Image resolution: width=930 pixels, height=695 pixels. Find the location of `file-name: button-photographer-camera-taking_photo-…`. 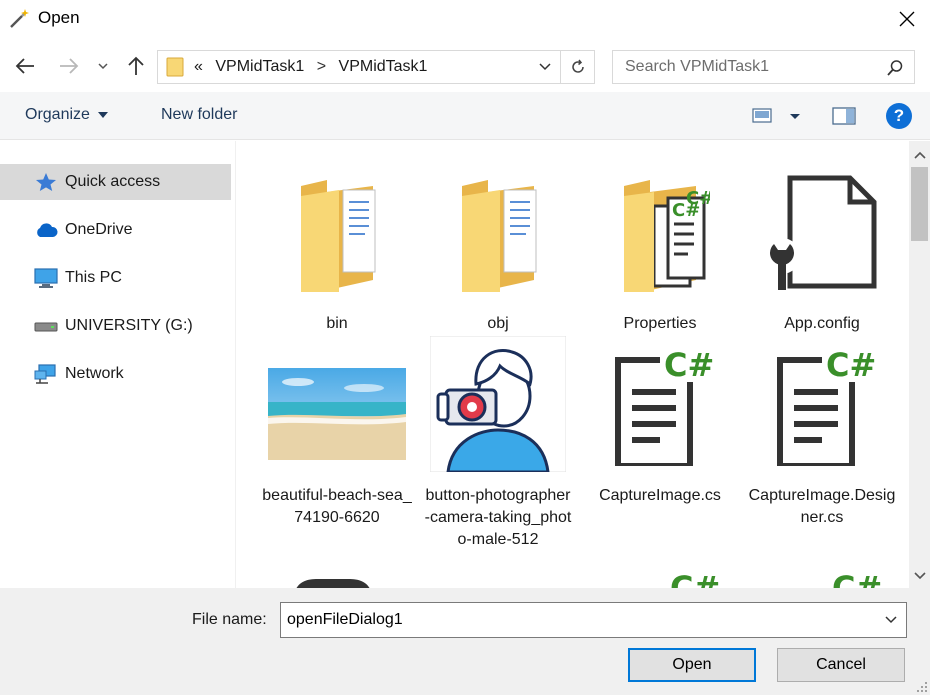

file-name: button-photographer-camera-taking_photo-… is located at coordinates (498, 517).